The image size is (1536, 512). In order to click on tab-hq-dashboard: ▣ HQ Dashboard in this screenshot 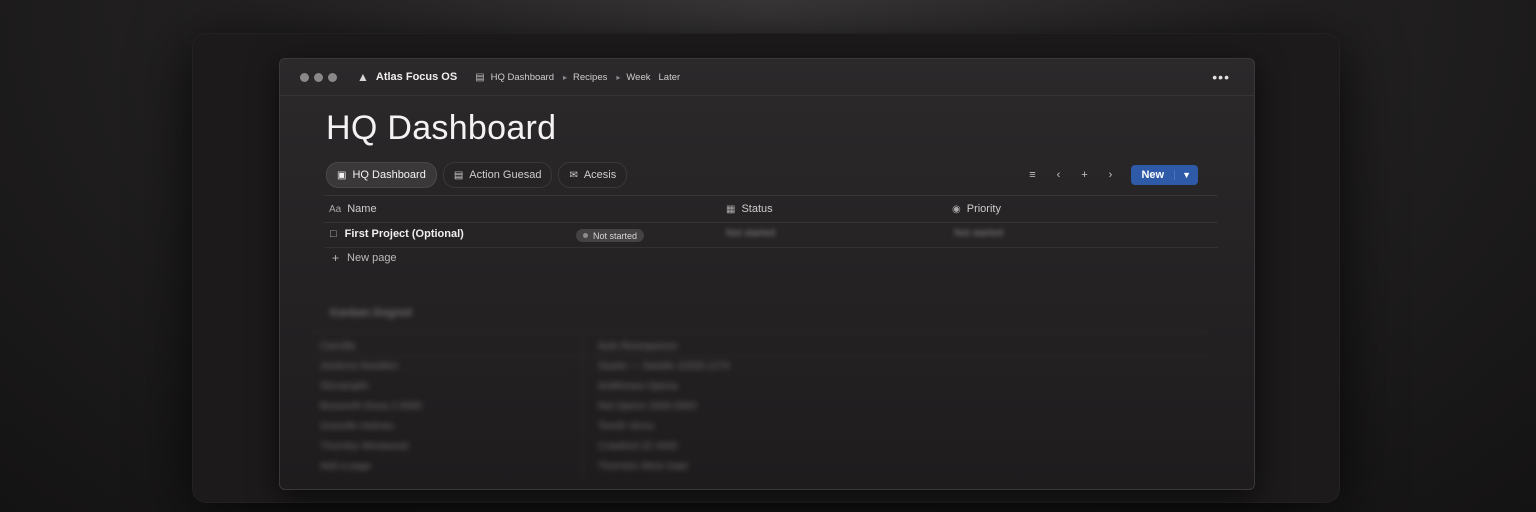, I will do `click(381, 175)`.